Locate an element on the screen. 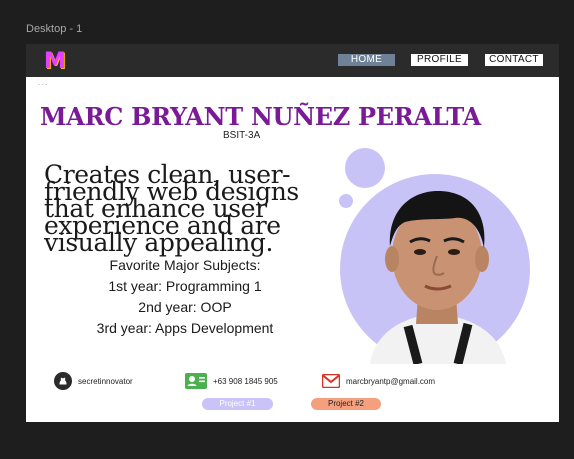  subject-item: 2nd year: OOP is located at coordinates (185, 307).